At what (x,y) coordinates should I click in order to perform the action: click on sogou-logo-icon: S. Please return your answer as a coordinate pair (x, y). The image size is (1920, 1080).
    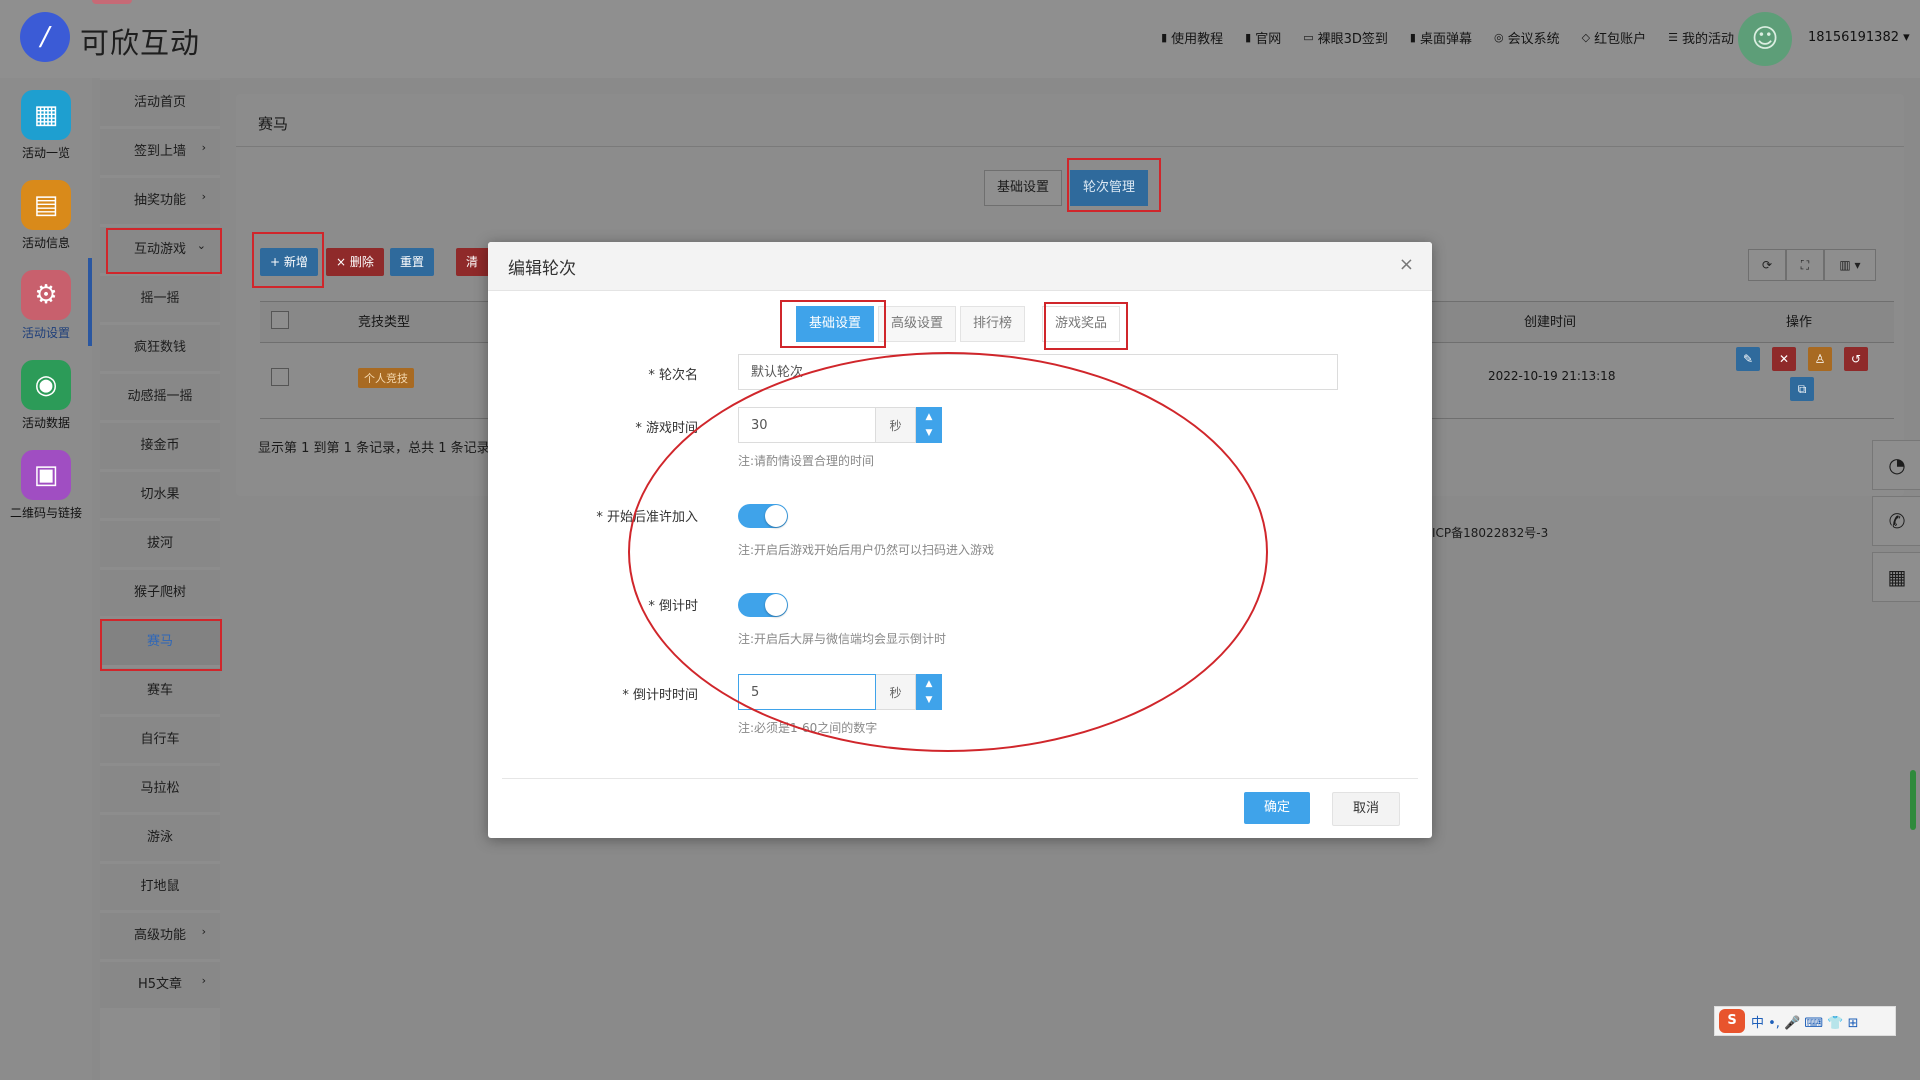
    Looking at the image, I should click on (1732, 1021).